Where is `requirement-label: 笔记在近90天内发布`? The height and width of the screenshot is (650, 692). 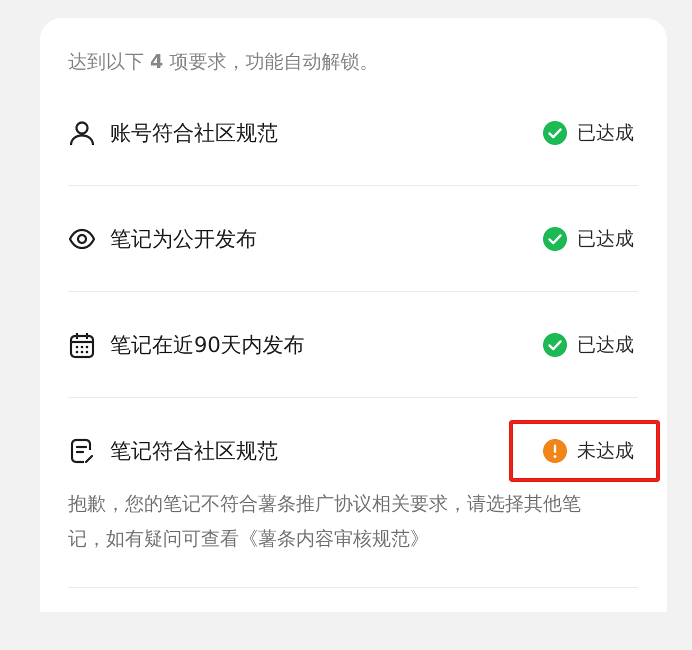
requirement-label: 笔记在近90天内发布 is located at coordinates (207, 345).